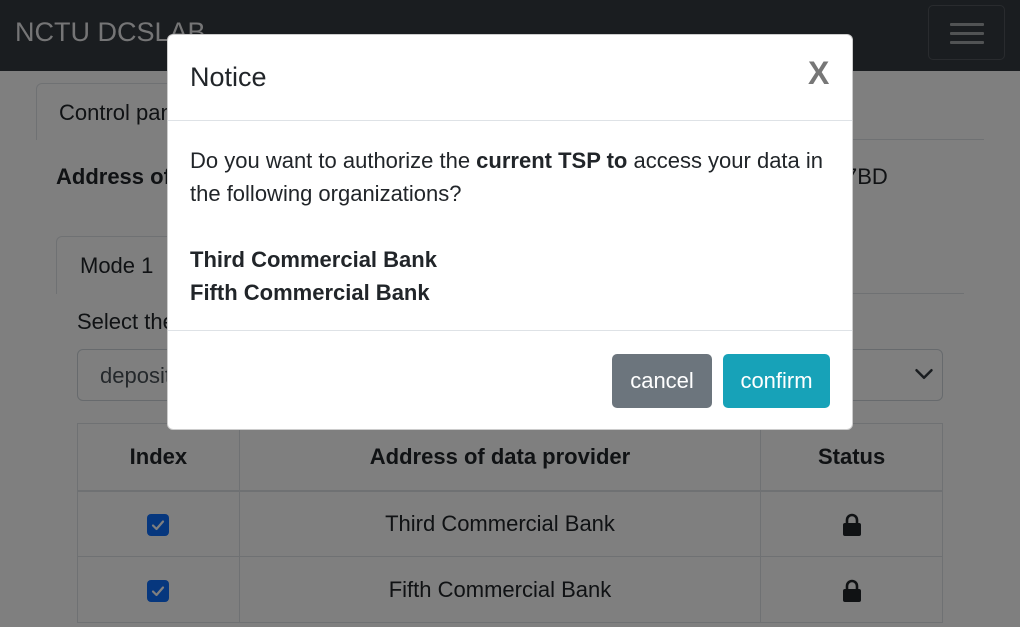 This screenshot has height=627, width=1020. What do you see at coordinates (776, 381) in the screenshot?
I see `confirm-button: confirm` at bounding box center [776, 381].